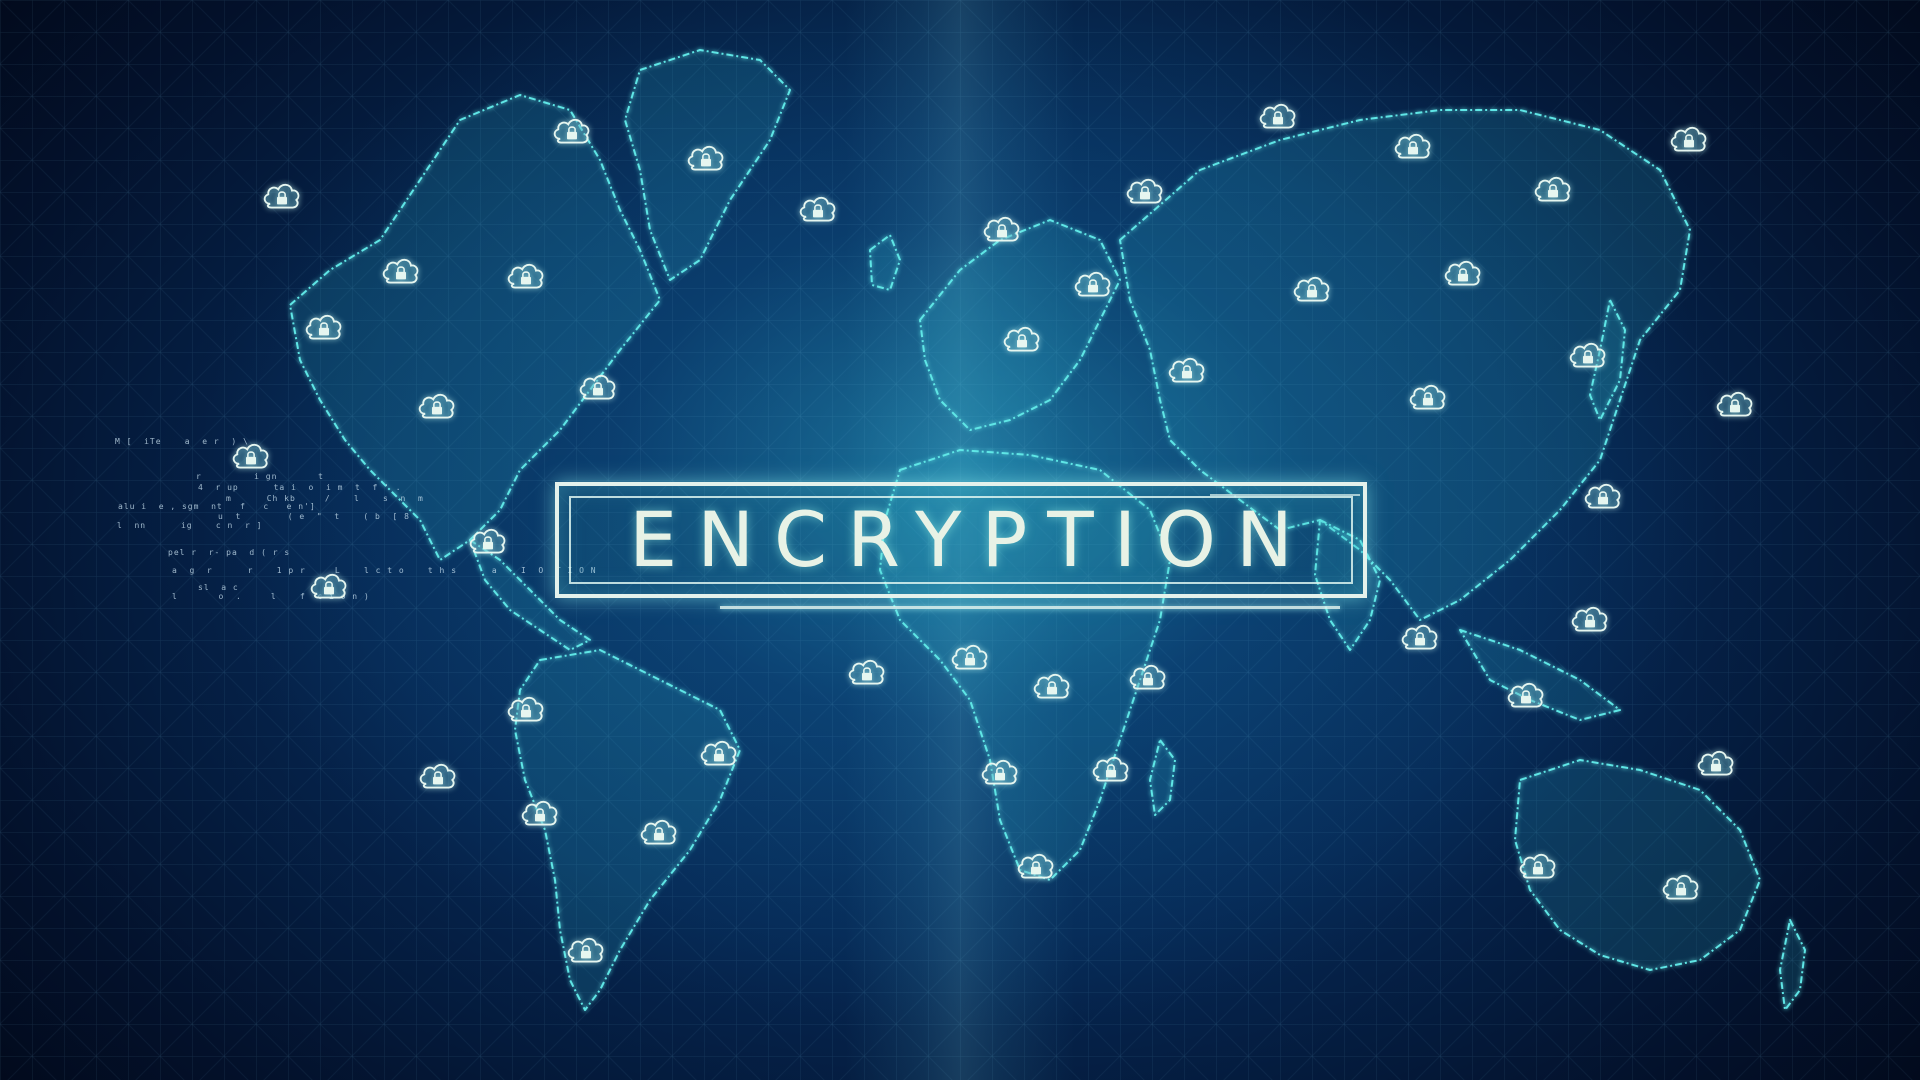 The width and height of the screenshot is (1920, 1080). What do you see at coordinates (1030, 607) in the screenshot?
I see `title-underline` at bounding box center [1030, 607].